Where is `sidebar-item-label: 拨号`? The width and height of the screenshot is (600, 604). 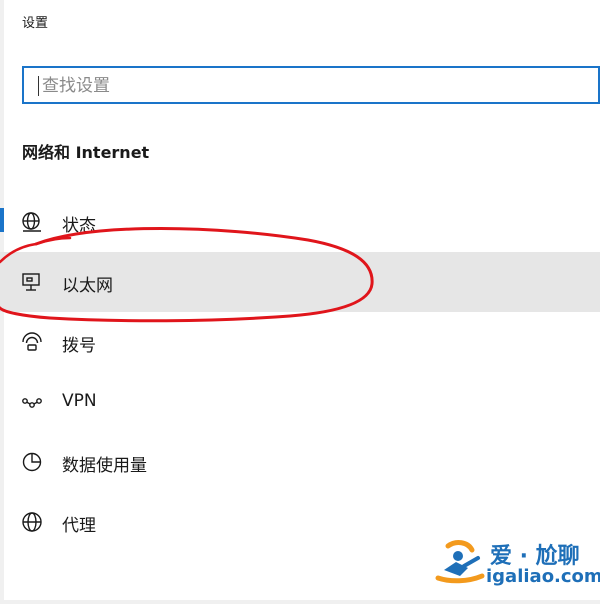
sidebar-item-label: 拨号 is located at coordinates (79, 346).